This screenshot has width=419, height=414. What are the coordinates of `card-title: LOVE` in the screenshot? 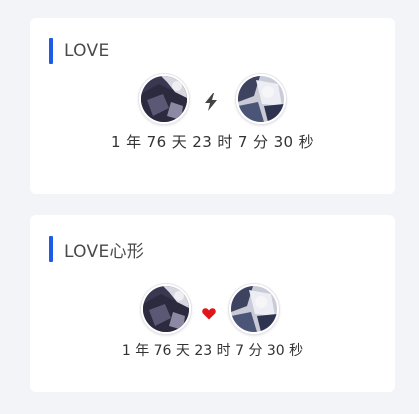 It's located at (87, 51).